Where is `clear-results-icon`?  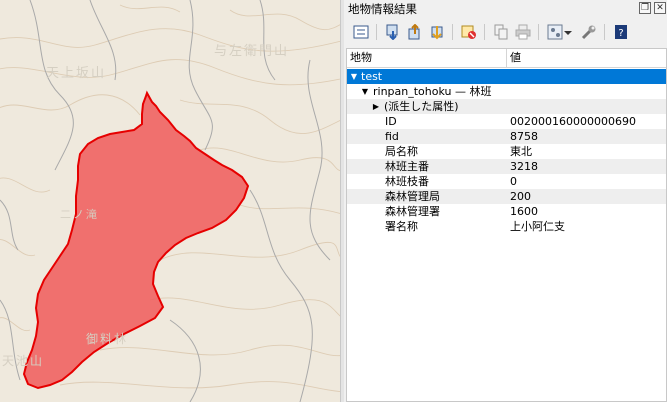 clear-results-icon is located at coordinates (469, 32).